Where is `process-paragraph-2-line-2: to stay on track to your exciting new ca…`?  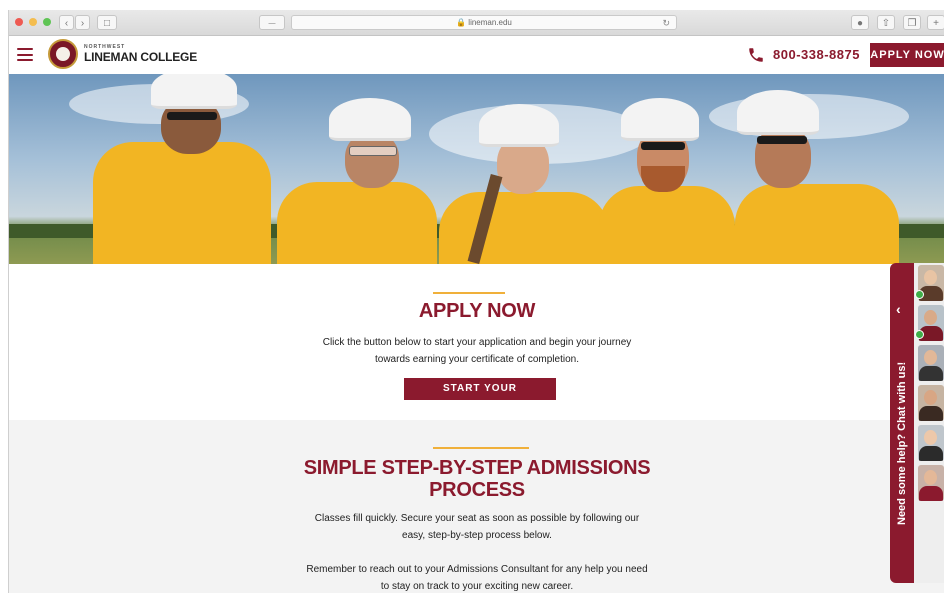
process-paragraph-2-line-2: to stay on track to your exciting new ca… is located at coordinates (477, 586).